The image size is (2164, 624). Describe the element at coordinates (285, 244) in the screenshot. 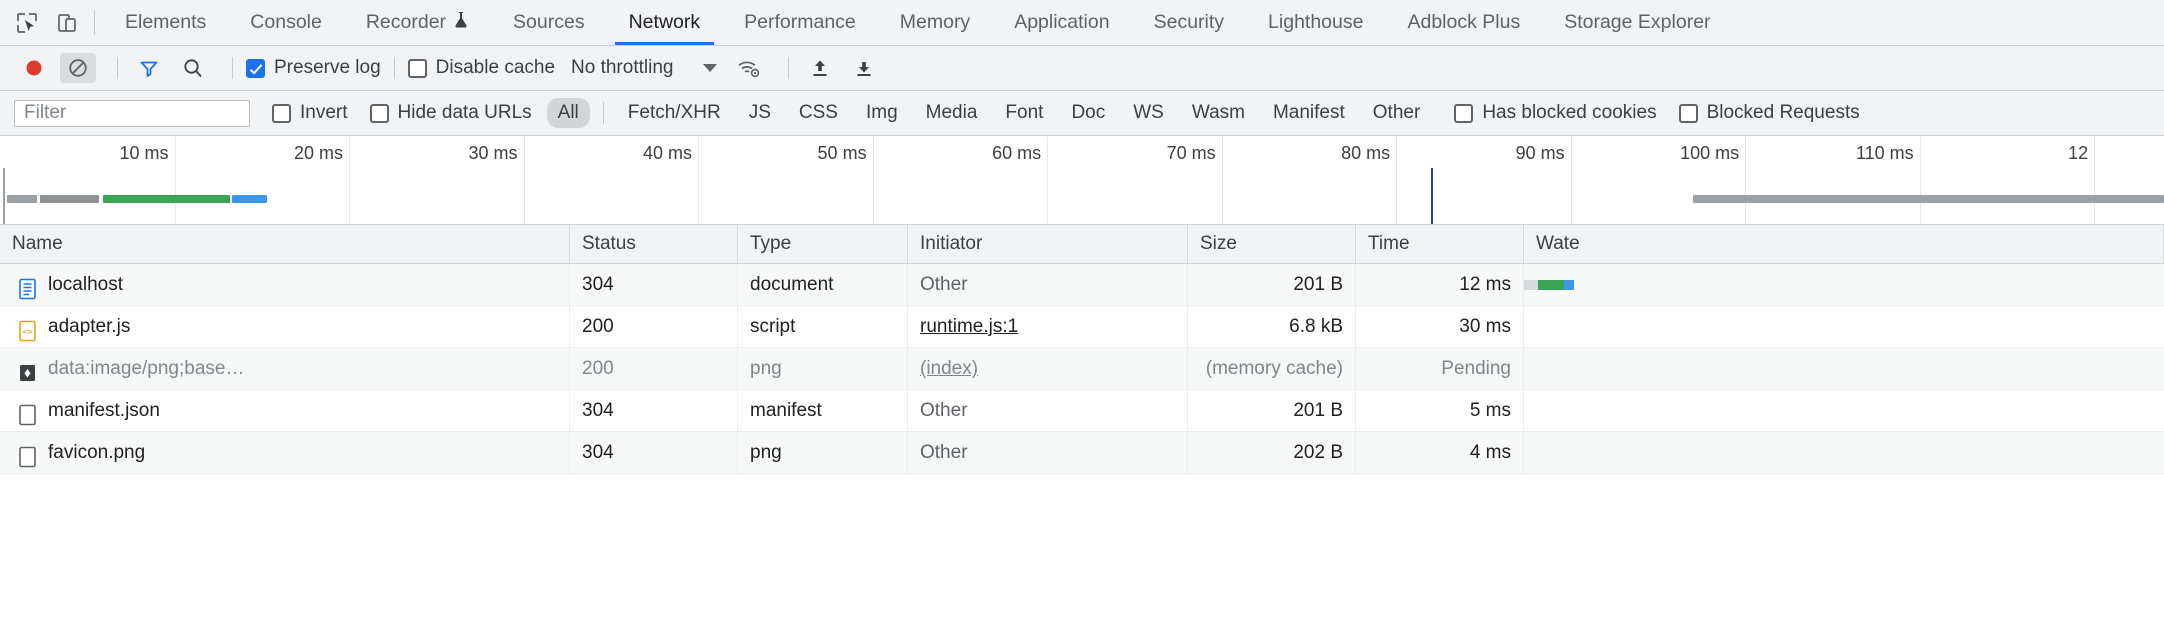

I see `column-header-name: Name` at that location.